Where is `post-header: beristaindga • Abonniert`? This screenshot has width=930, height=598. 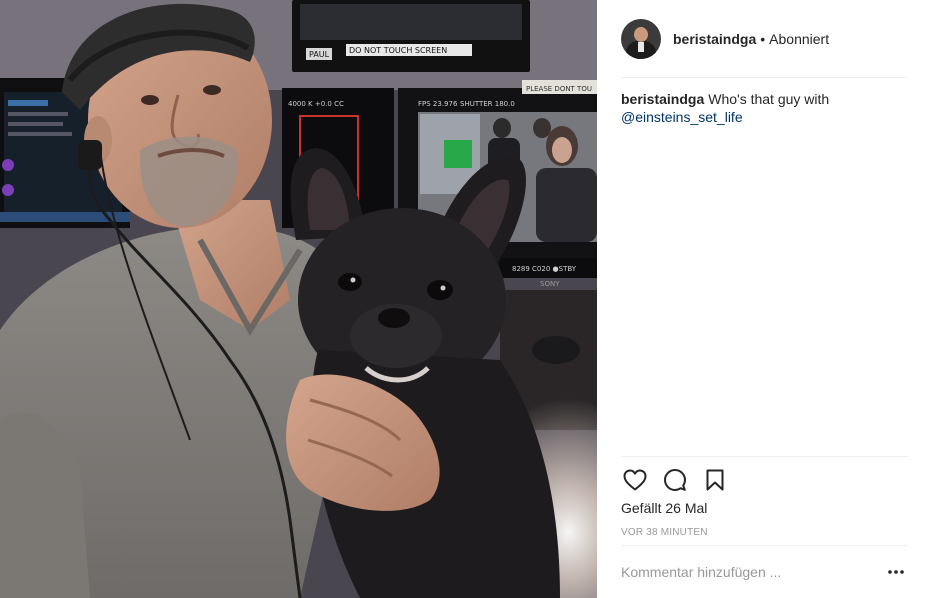 post-header: beristaindga • Abonniert is located at coordinates (764, 39).